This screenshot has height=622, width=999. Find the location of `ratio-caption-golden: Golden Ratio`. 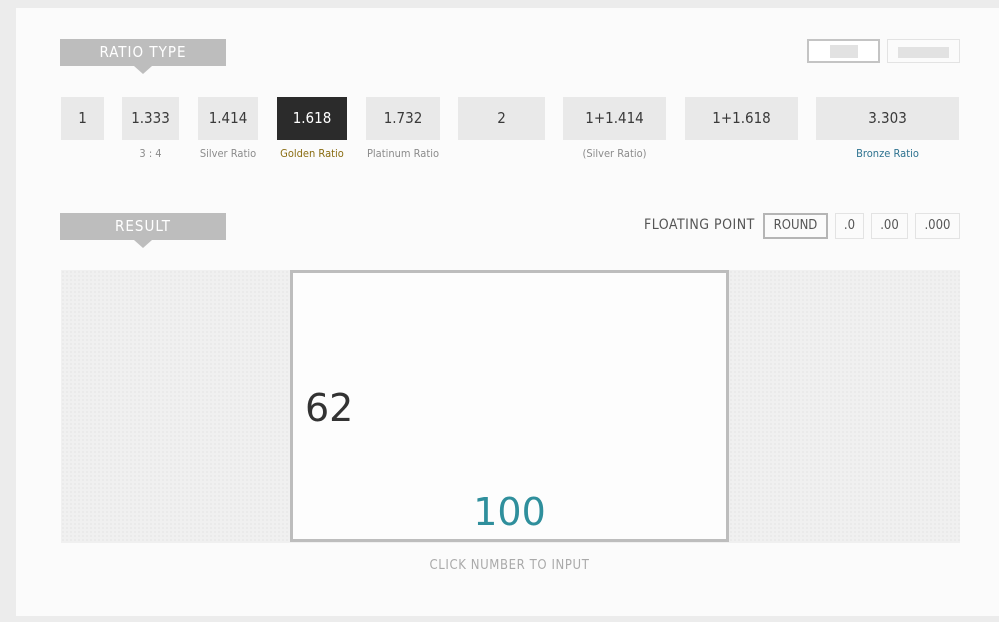

ratio-caption-golden: Golden Ratio is located at coordinates (312, 153).